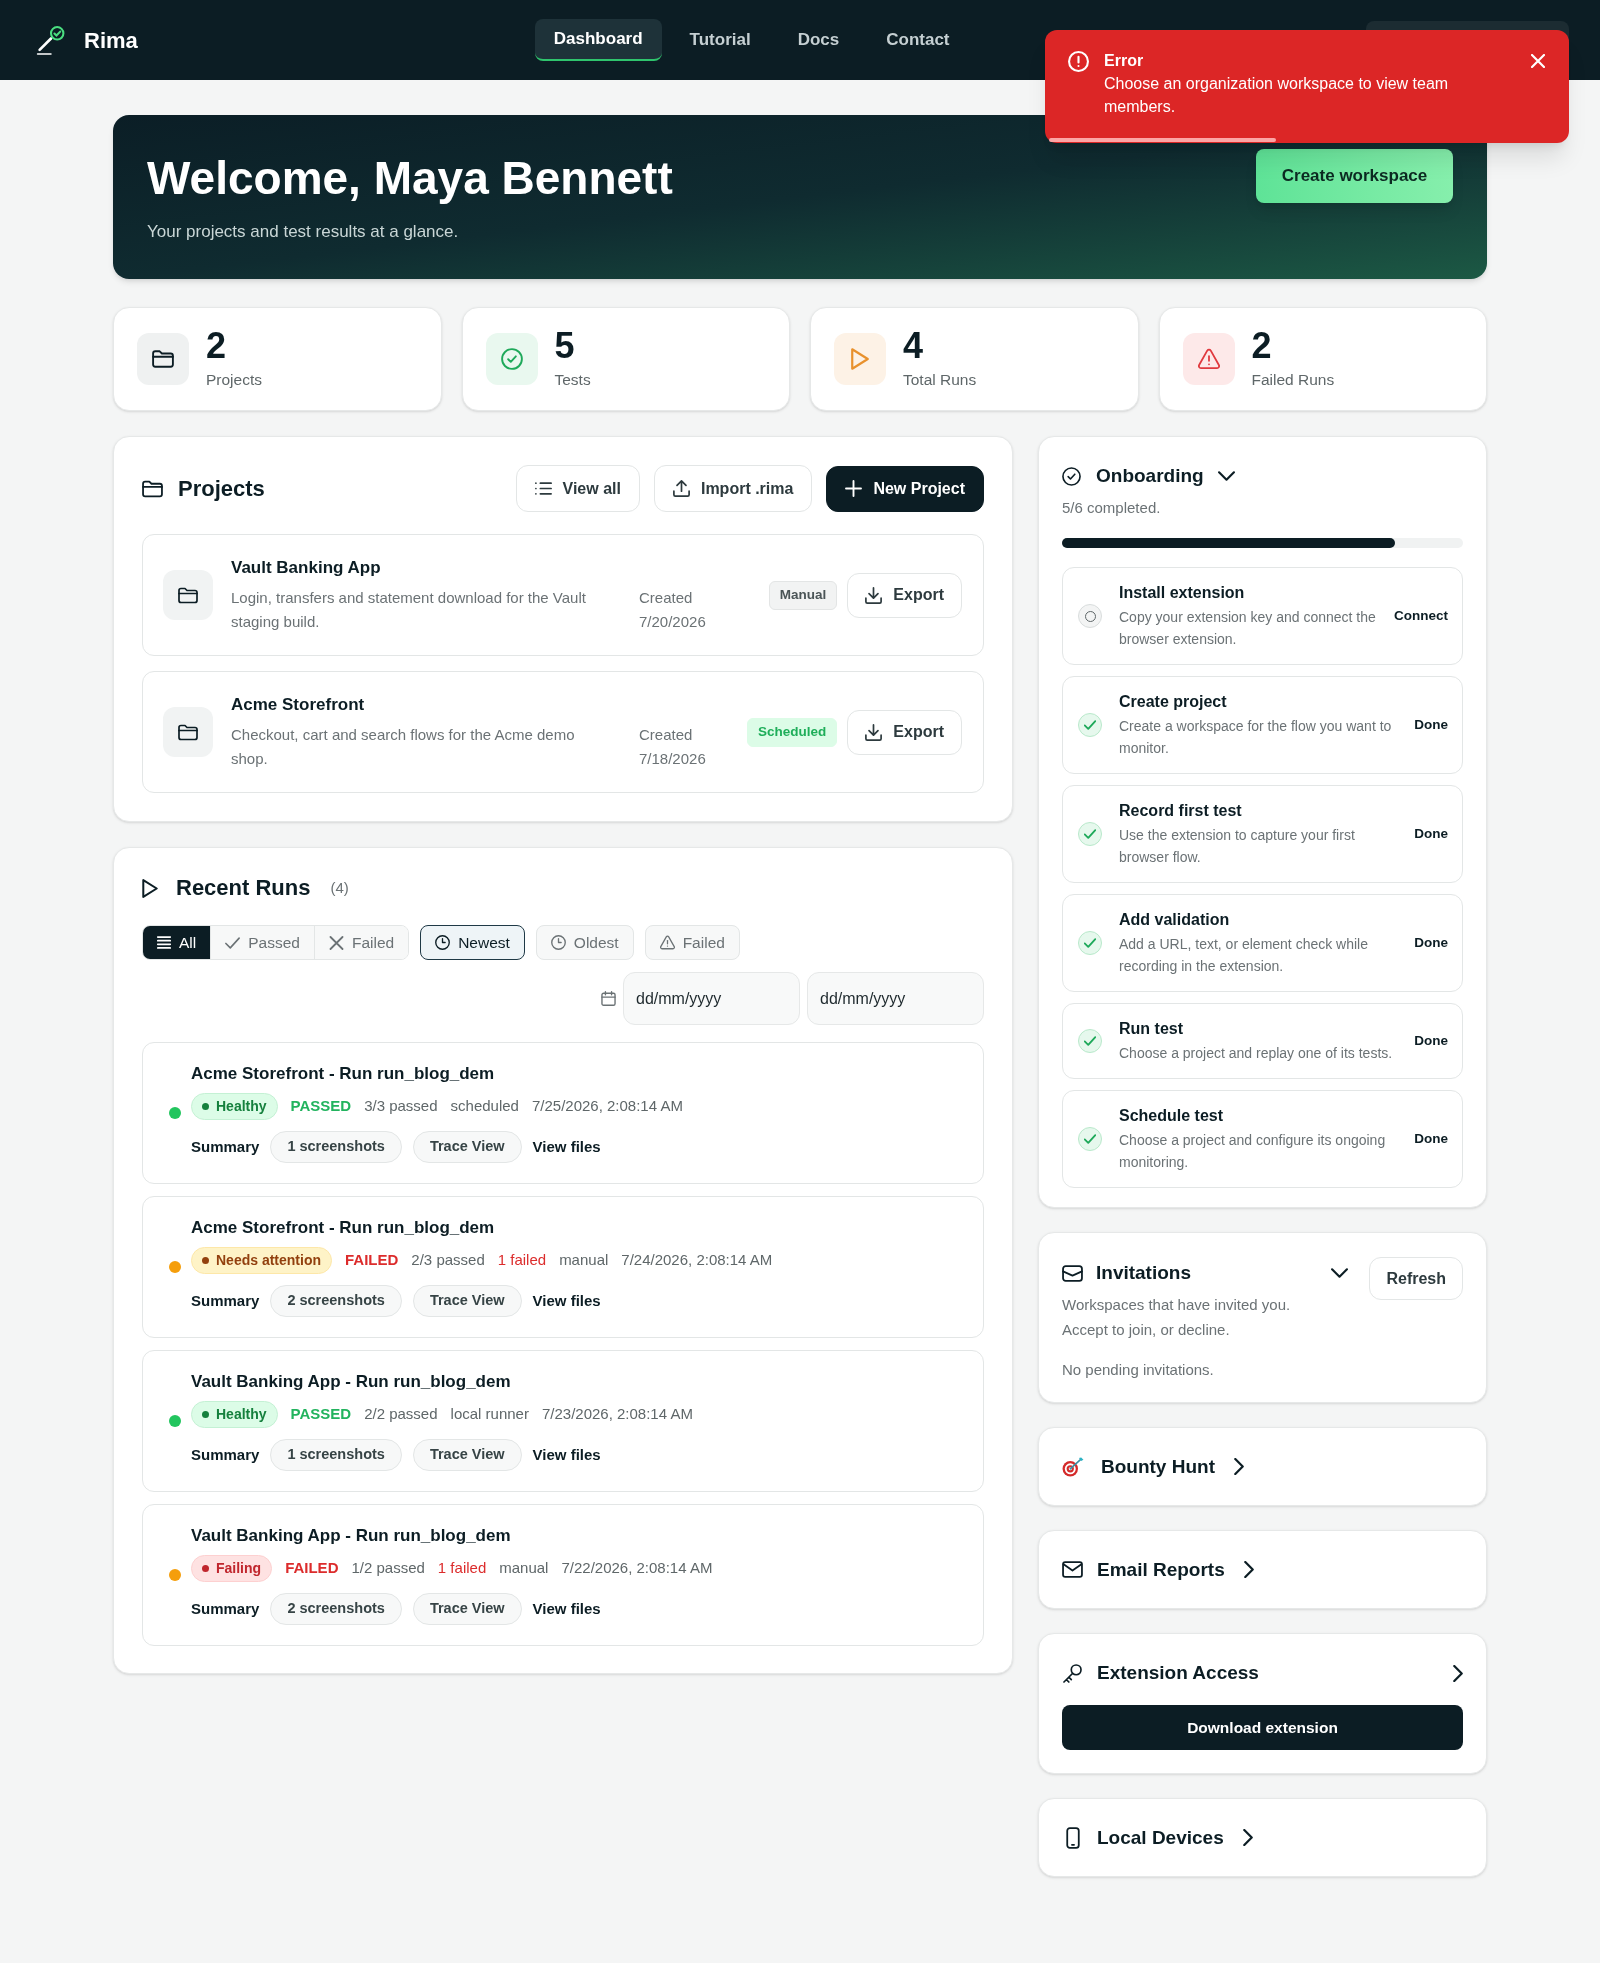 Image resolution: width=1600 pixels, height=1963 pixels. What do you see at coordinates (1158, 1466) in the screenshot?
I see `section-title: Bounty Hunt` at bounding box center [1158, 1466].